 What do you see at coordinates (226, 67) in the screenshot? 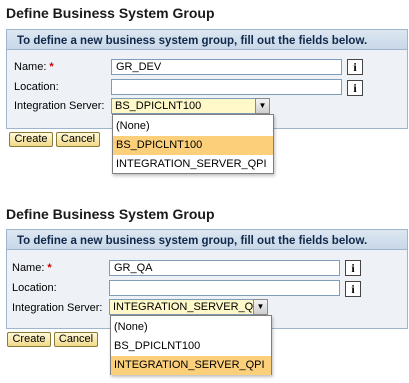
I see `name-input: GR_DEV` at bounding box center [226, 67].